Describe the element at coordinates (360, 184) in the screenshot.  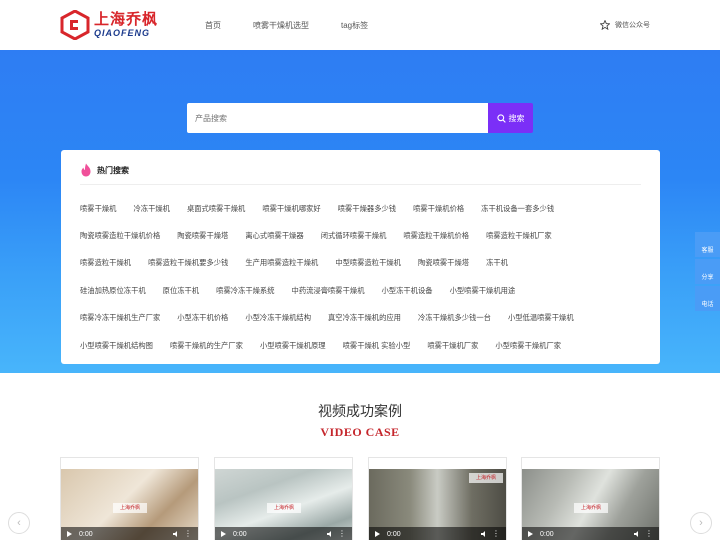
I see `divider` at that location.